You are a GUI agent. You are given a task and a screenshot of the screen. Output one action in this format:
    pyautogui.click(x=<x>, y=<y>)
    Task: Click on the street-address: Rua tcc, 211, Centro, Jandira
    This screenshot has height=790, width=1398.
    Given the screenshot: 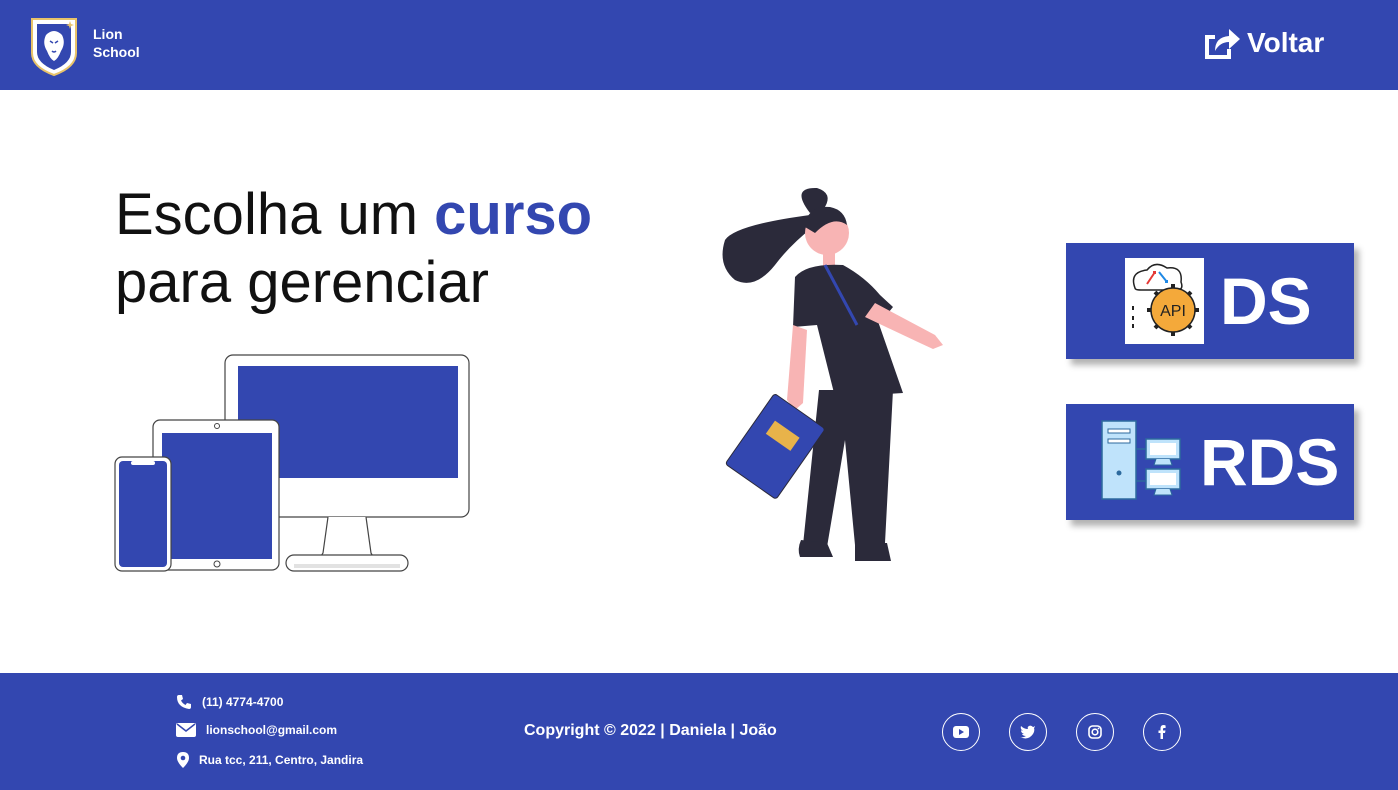 What is the action you would take?
    pyautogui.click(x=281, y=760)
    